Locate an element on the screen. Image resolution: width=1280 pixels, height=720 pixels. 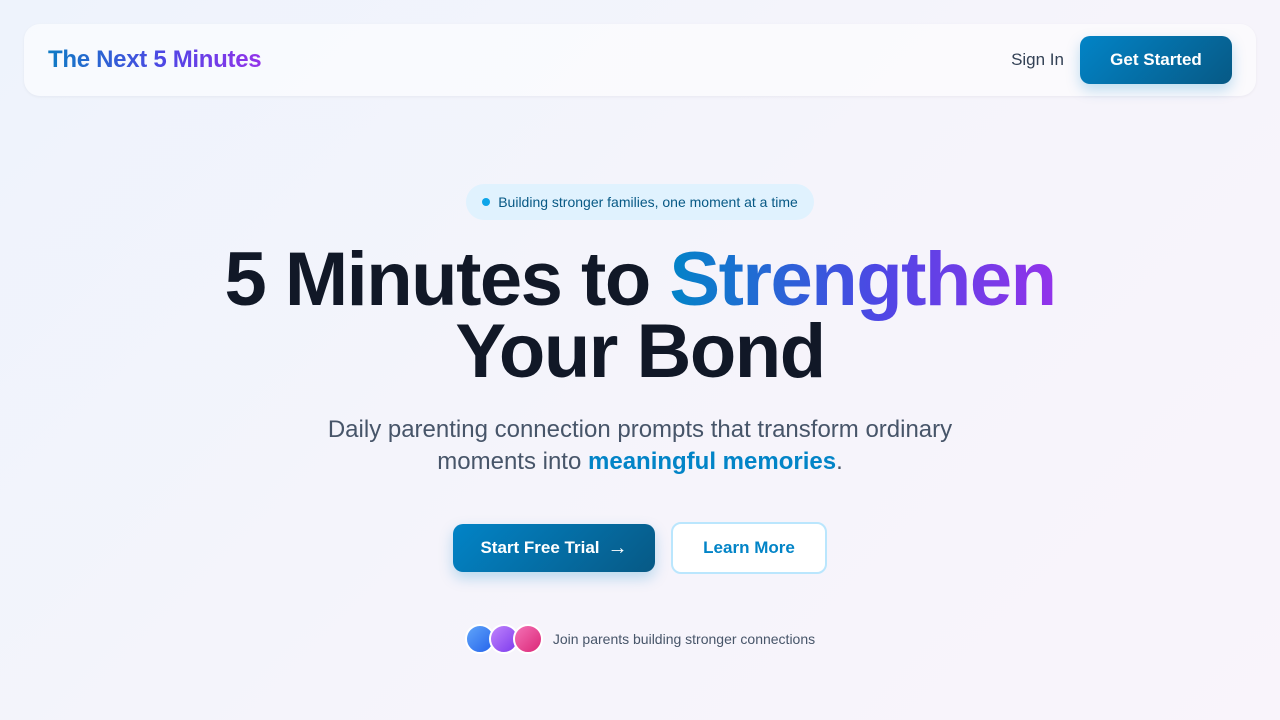
navbar: The Next 5 Minutes Sign In Get Started is located at coordinates (640, 60).